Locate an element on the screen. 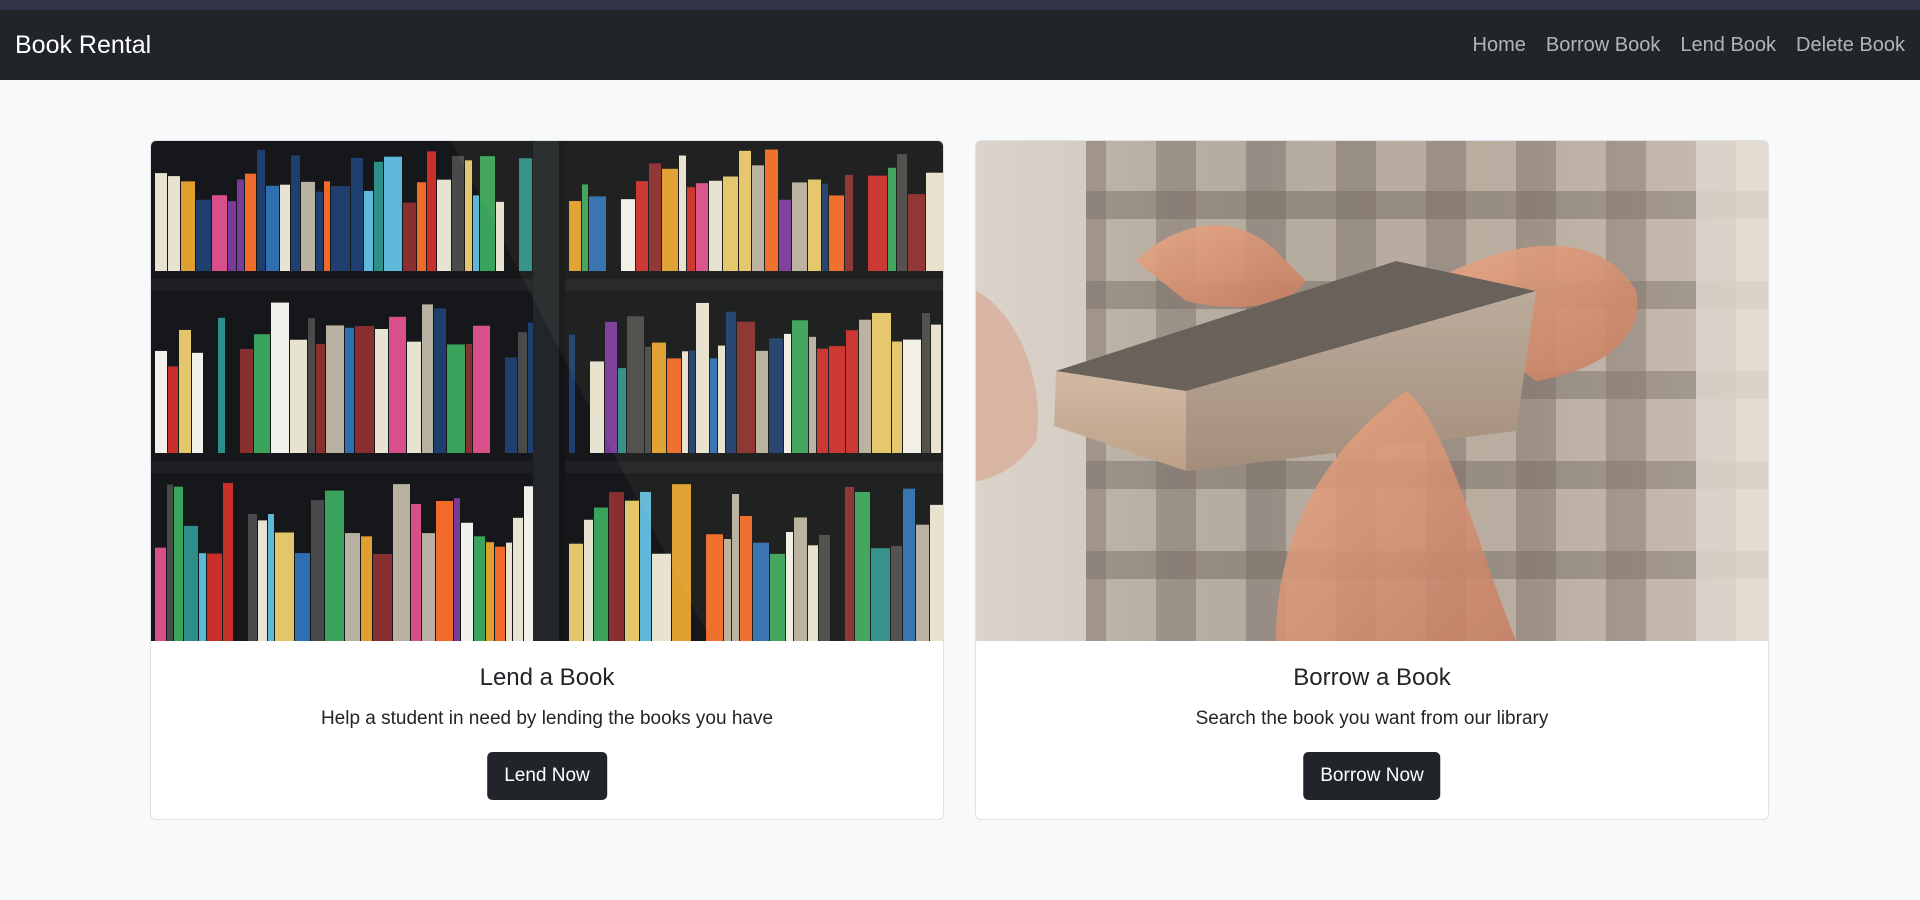  borrow-now-button: Borrow Now is located at coordinates (1372, 776).